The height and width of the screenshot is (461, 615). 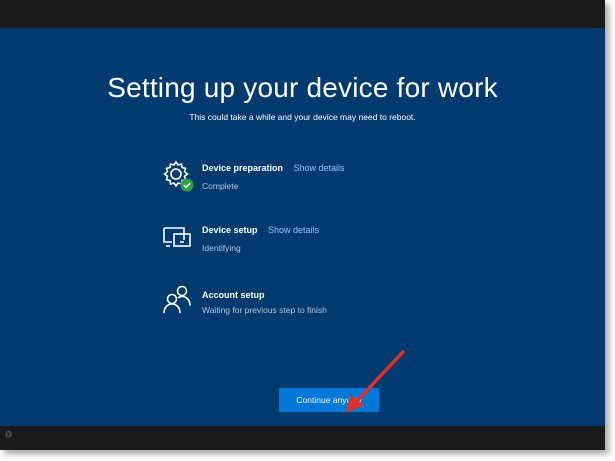 What do you see at coordinates (243, 168) in the screenshot?
I see `step-title: Device preparation` at bounding box center [243, 168].